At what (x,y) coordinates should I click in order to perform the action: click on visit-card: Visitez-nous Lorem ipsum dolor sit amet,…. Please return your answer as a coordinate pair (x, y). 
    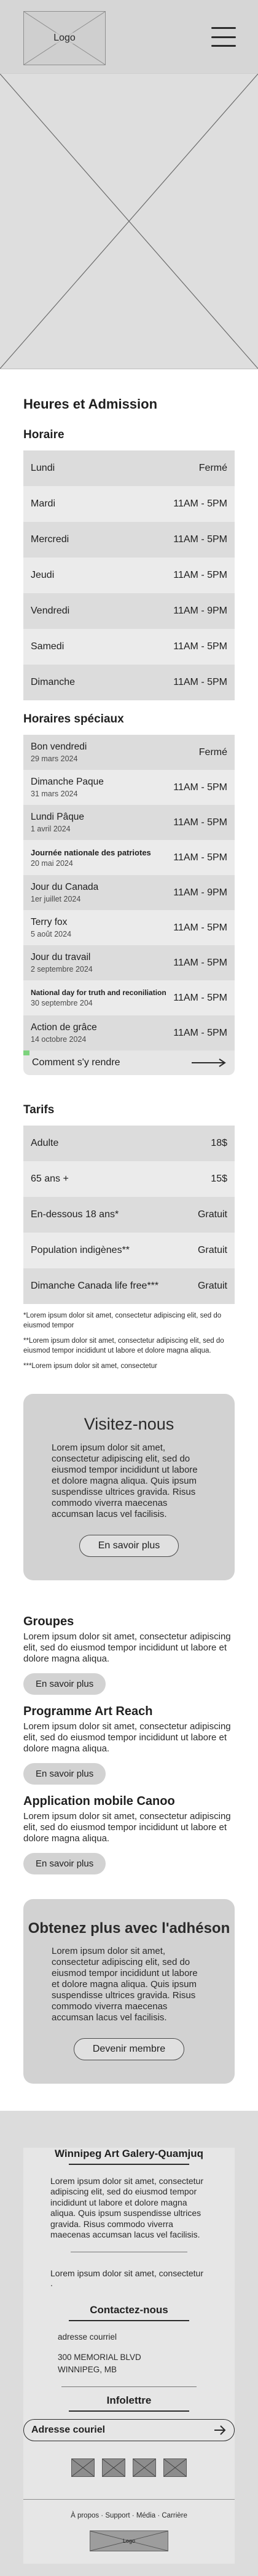
    Looking at the image, I should click on (129, 1486).